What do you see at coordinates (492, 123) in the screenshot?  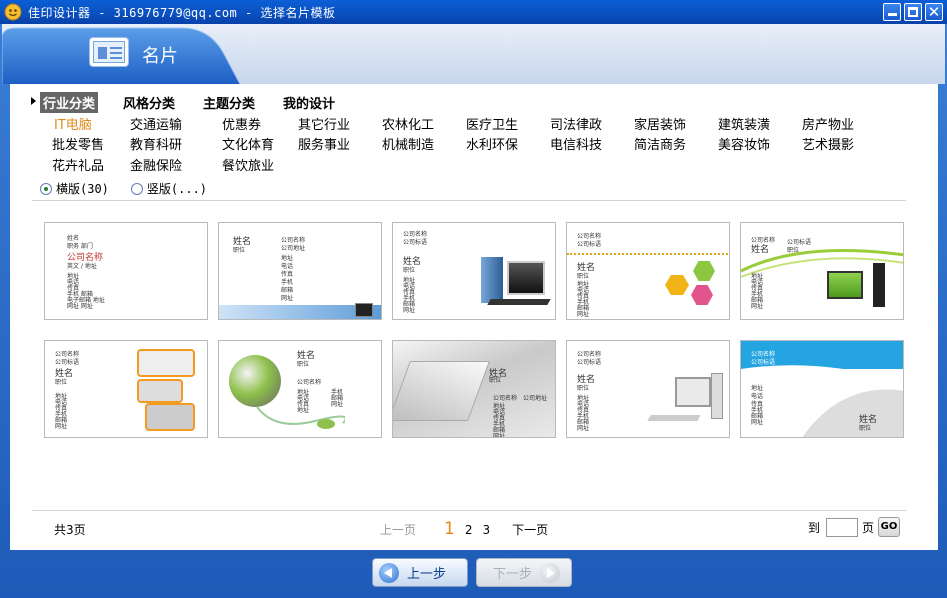 I see `category-item: 医疗卫生` at bounding box center [492, 123].